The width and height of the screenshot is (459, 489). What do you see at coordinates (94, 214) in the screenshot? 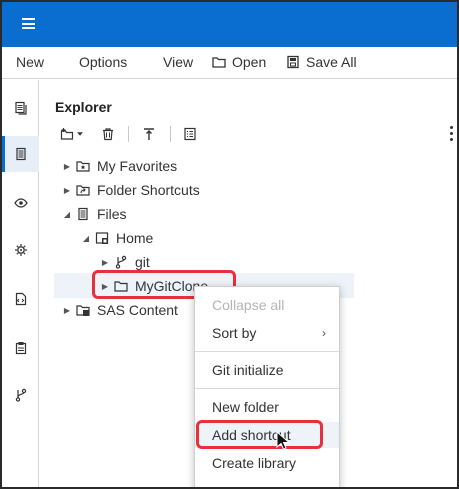
I see `tree-item-files: ◢ Files` at bounding box center [94, 214].